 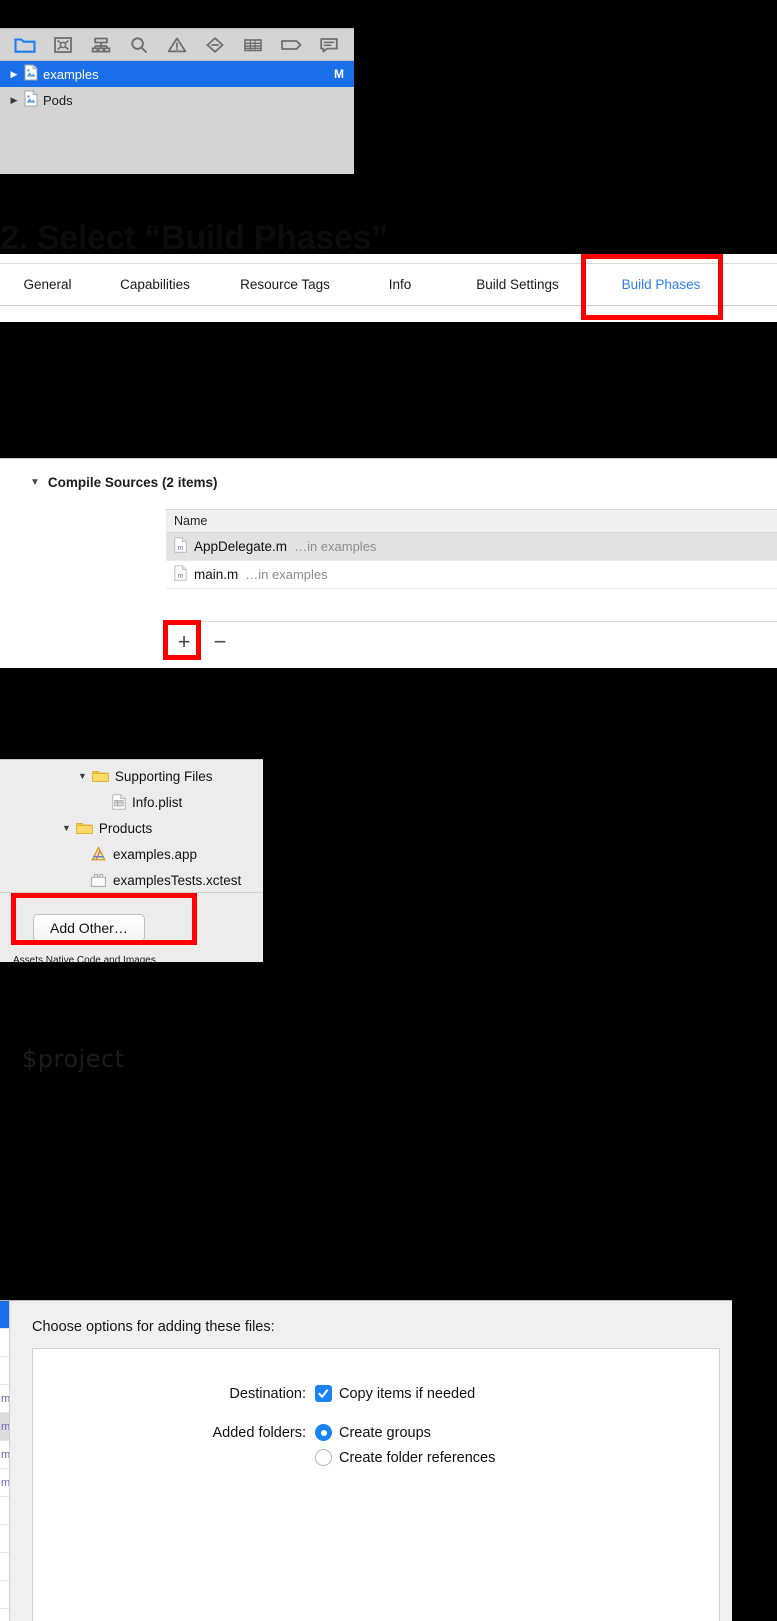 What do you see at coordinates (194, 238) in the screenshot?
I see `step-heading: 2. Select “Build Phases”` at bounding box center [194, 238].